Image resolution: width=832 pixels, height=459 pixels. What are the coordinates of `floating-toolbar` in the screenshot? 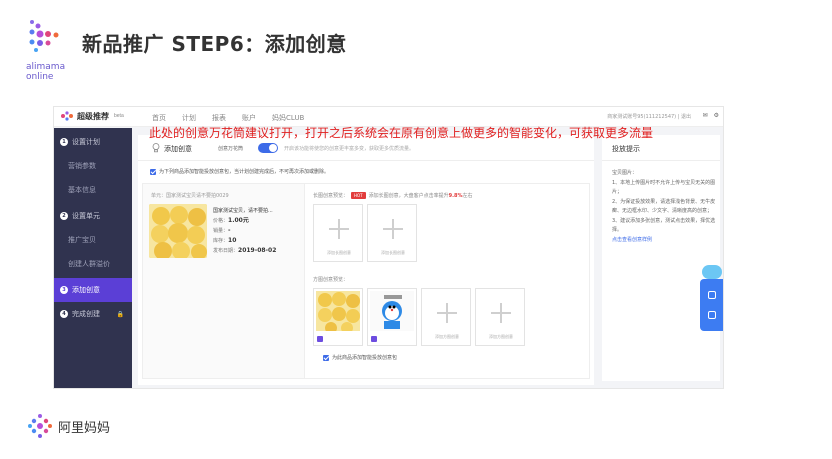 It's located at (711, 305).